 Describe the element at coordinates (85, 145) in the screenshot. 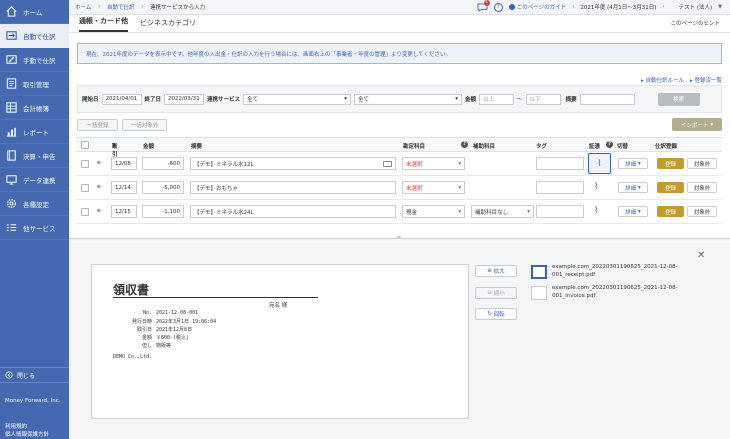

I see `select-all-checkbox` at that location.